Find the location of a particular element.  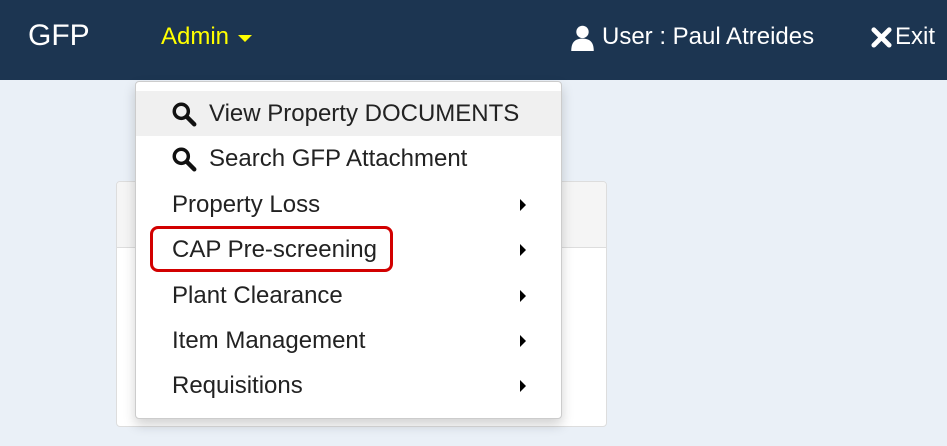

menu-item-cap-pre-screening: CAP Pre-screening is located at coordinates (348, 249).